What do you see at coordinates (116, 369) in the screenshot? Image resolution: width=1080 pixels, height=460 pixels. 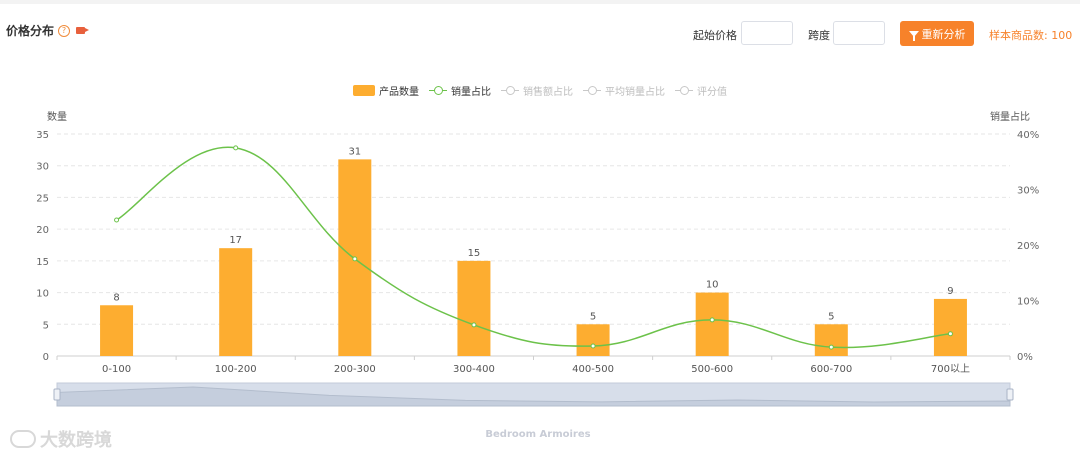 I see `x-tick-label: 0-100` at bounding box center [116, 369].